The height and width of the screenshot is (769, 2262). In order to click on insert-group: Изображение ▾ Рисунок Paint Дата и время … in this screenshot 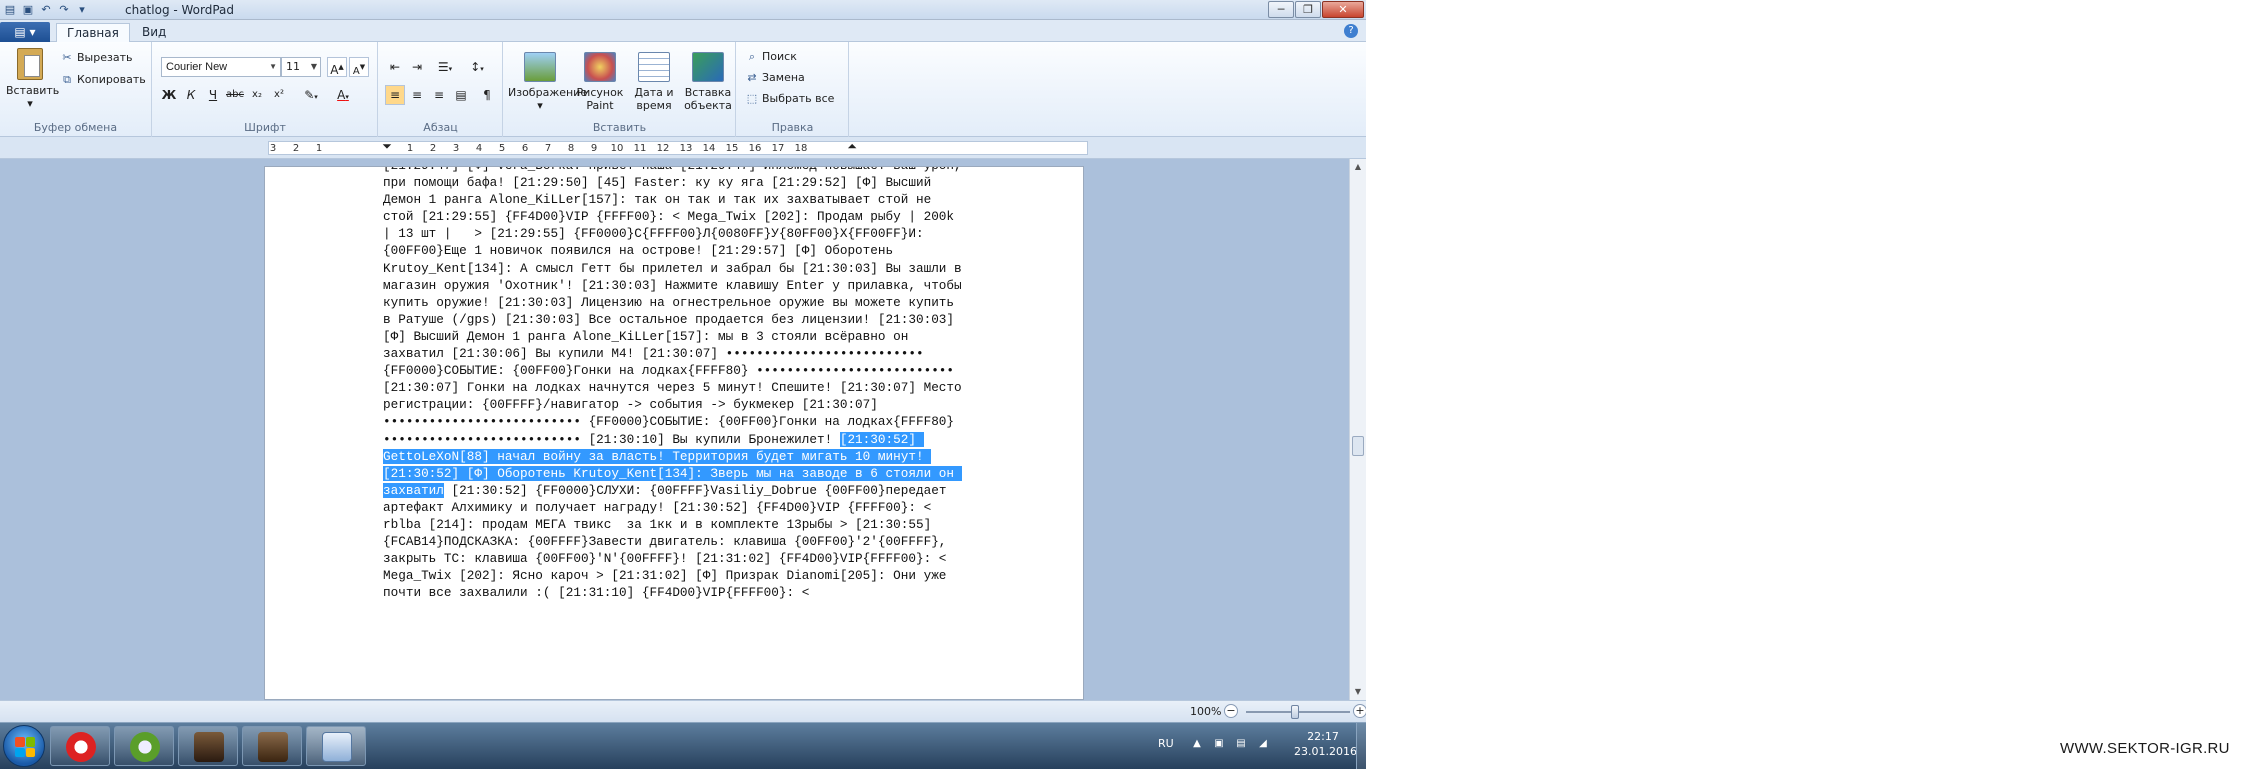, I will do `click(620, 89)`.